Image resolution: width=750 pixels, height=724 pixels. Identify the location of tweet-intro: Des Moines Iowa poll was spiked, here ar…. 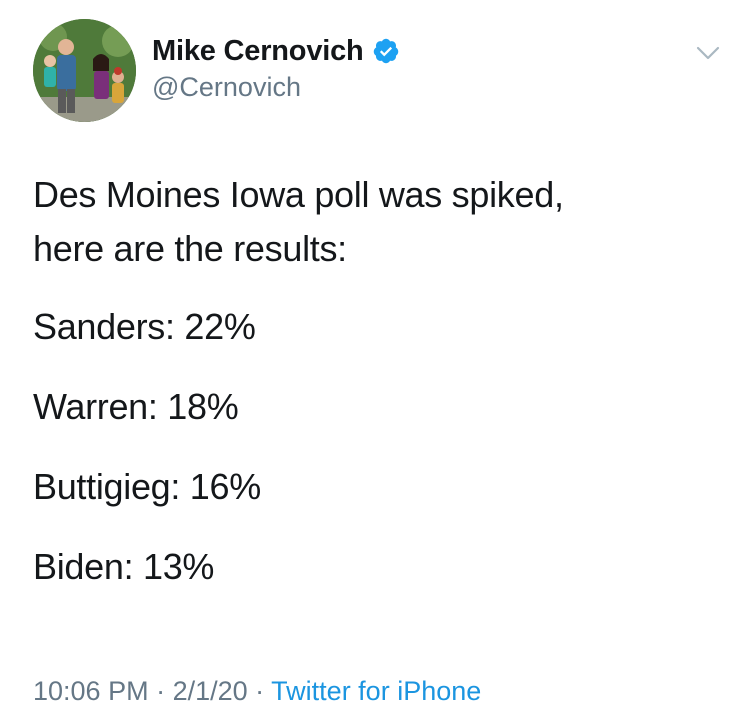
(378, 222).